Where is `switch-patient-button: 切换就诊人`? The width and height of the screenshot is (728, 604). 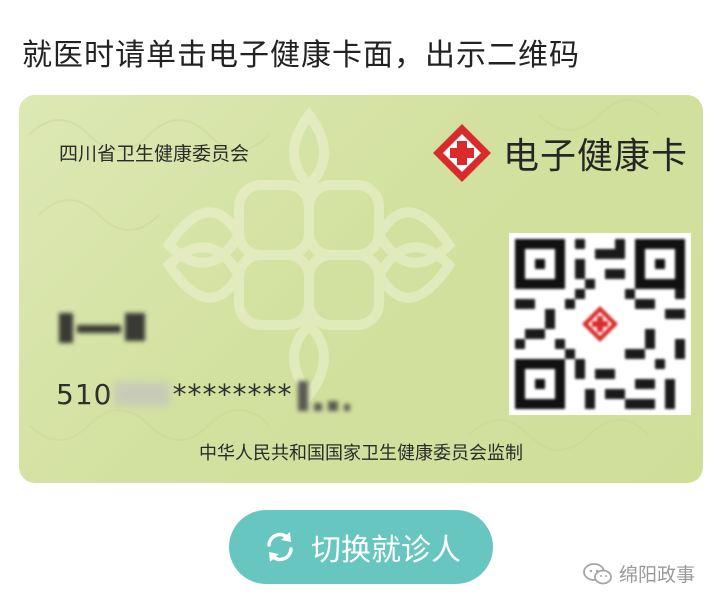
switch-patient-button: 切换就诊人 is located at coordinates (361, 547).